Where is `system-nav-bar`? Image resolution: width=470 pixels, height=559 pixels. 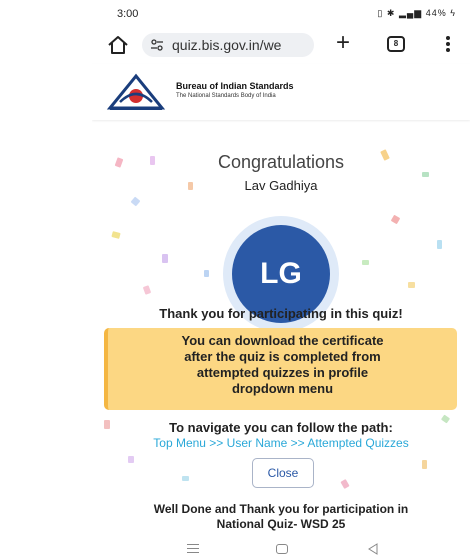 system-nav-bar is located at coordinates (281, 550).